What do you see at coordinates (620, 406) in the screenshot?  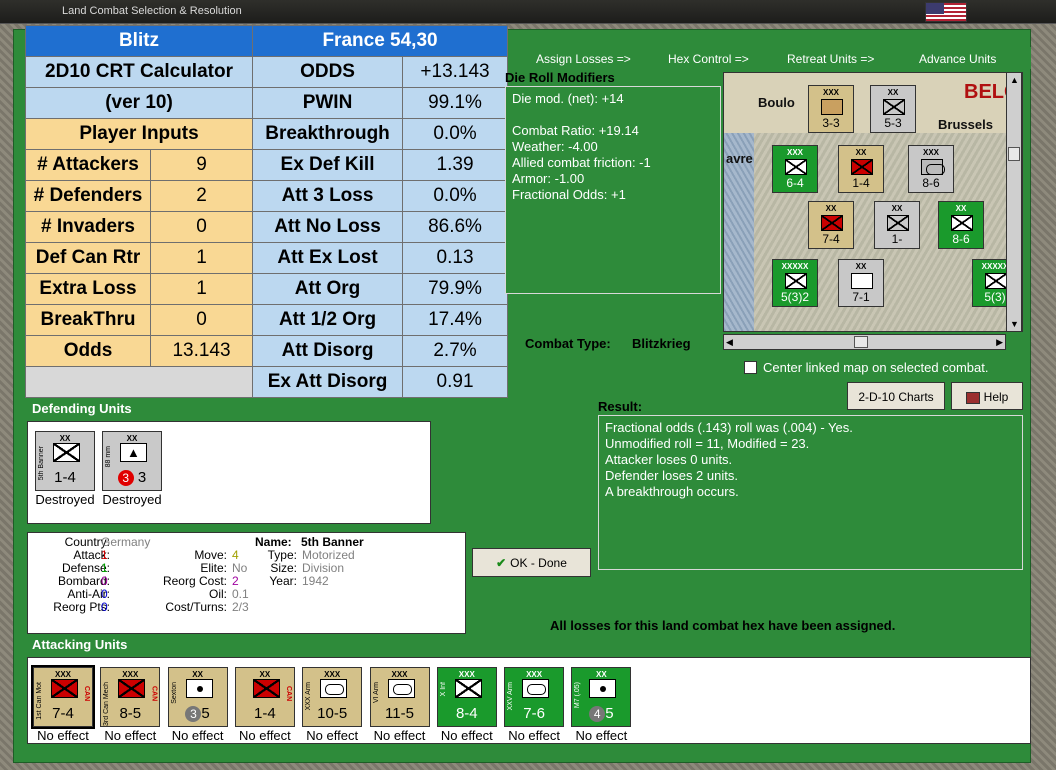 I see `result-header: Result:` at bounding box center [620, 406].